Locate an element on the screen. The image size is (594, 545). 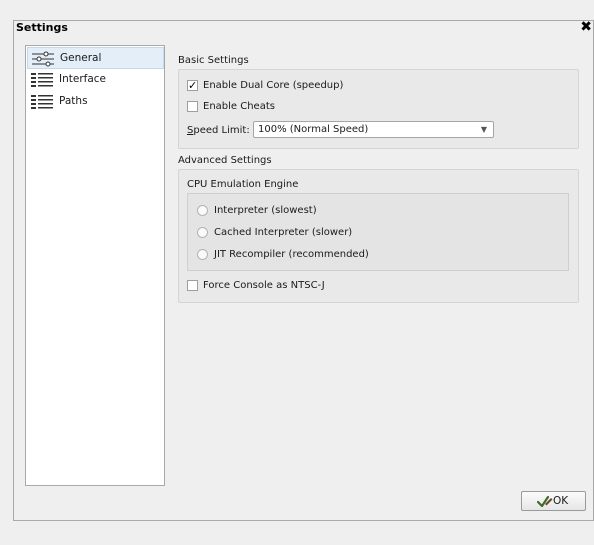
close-icon: ✖ is located at coordinates (586, 27).